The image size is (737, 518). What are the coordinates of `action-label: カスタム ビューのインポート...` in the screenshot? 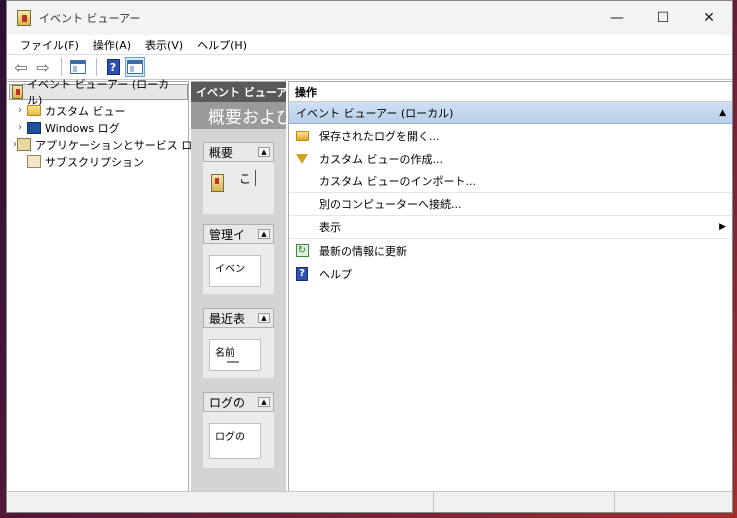 It's located at (397, 181).